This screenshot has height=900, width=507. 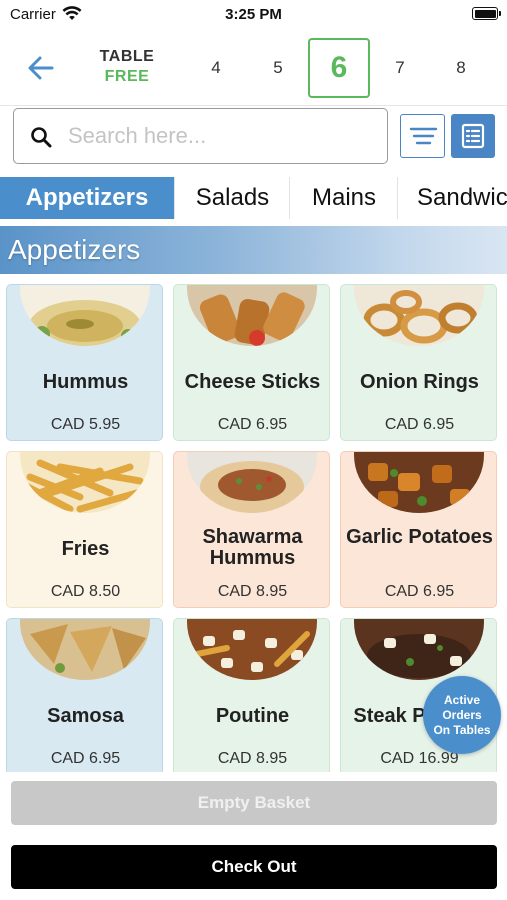 What do you see at coordinates (419, 537) in the screenshot?
I see `item-name: Garlic Potatoes` at bounding box center [419, 537].